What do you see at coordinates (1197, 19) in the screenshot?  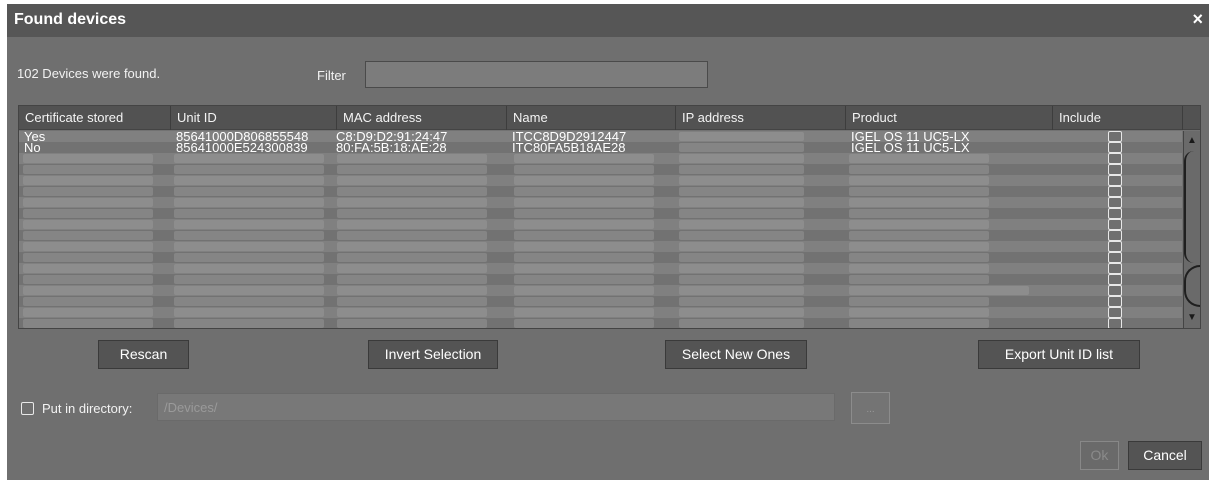 I see `close-icon: ×` at bounding box center [1197, 19].